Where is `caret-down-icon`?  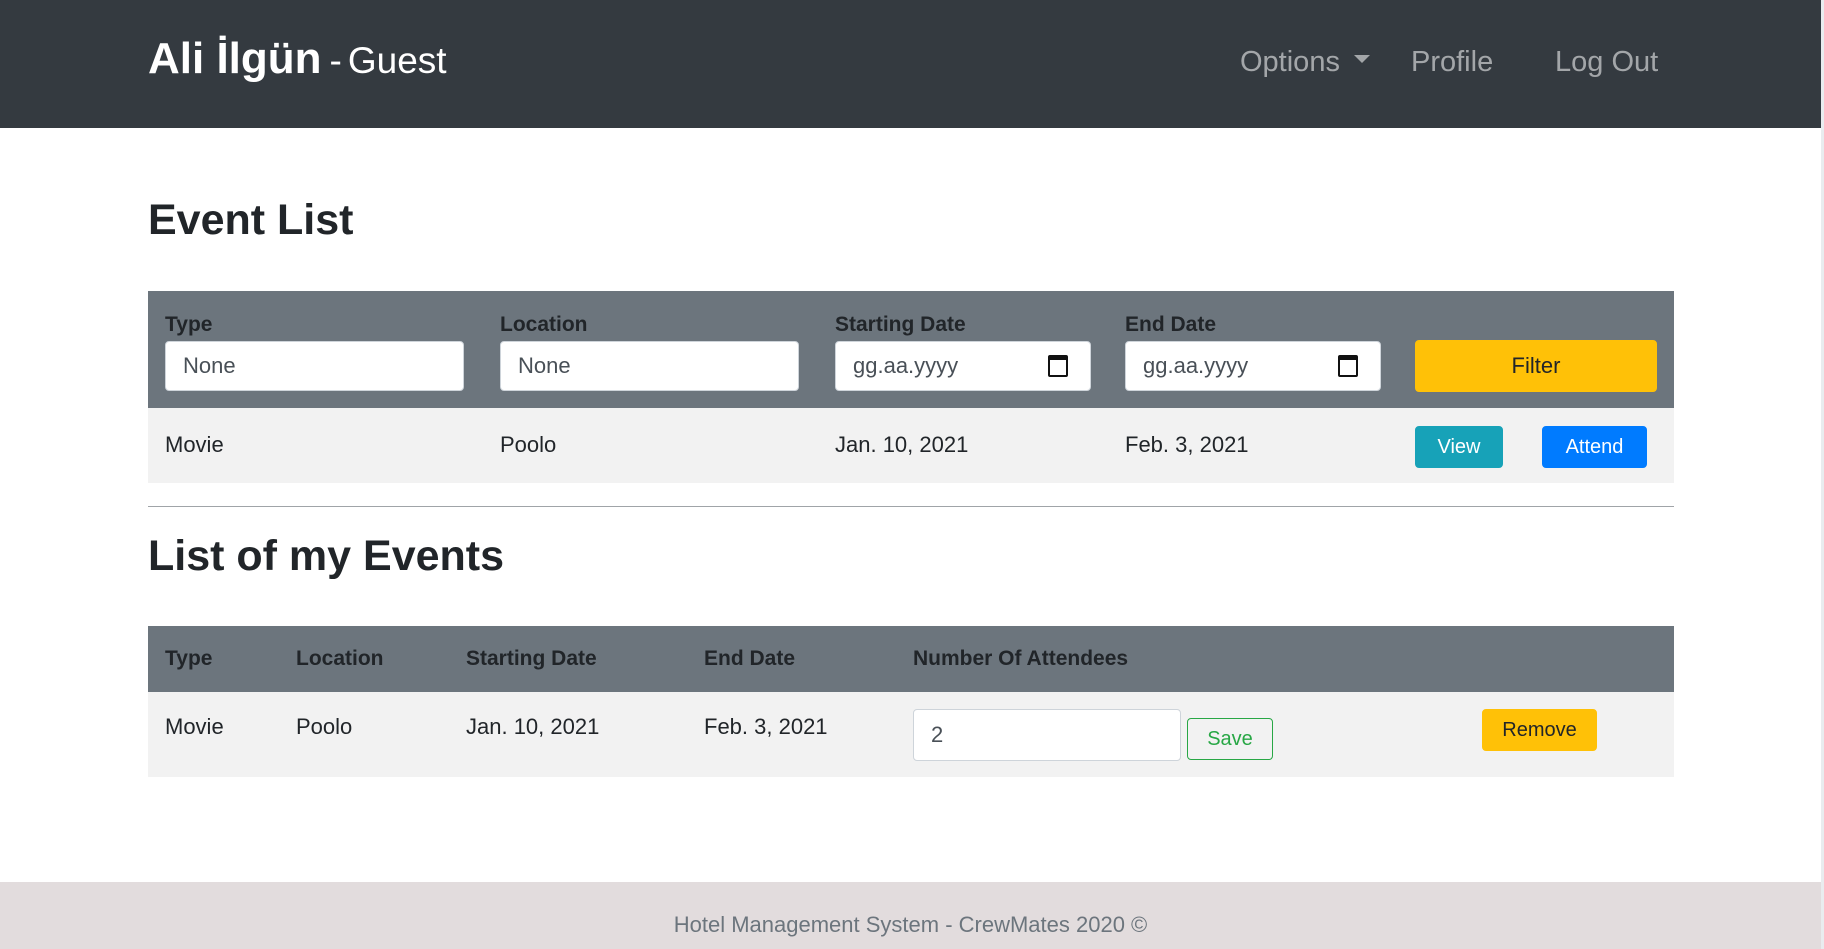
caret-down-icon is located at coordinates (1361, 59).